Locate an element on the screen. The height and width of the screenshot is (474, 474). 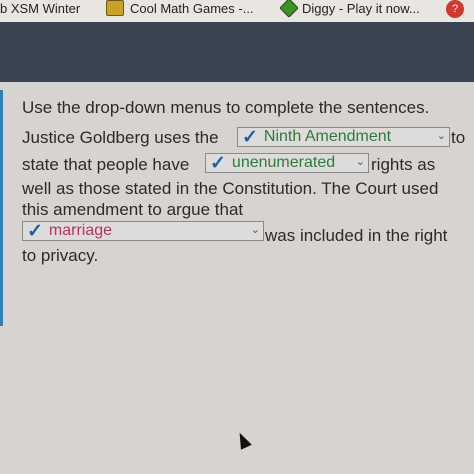
dropdown-amendment: ✓ Ninth Amendment ⌄ is located at coordinates (343, 137).